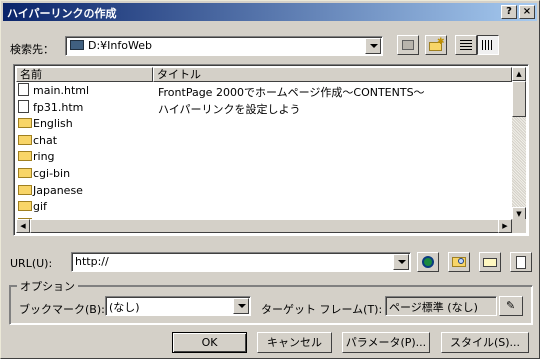 The width and height of the screenshot is (540, 359). Describe the element at coordinates (519, 144) in the screenshot. I see `vertical-scrollbar: ▲ ▼` at that location.